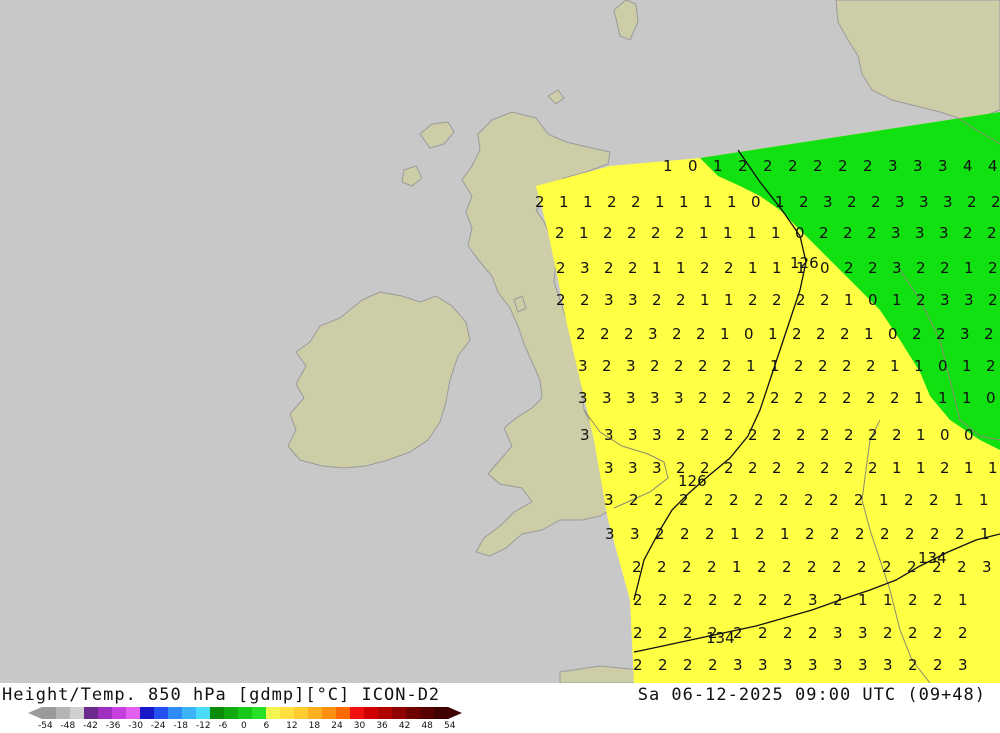  Describe the element at coordinates (135, 726) in the screenshot. I see `legend-tick-label: -30` at that location.